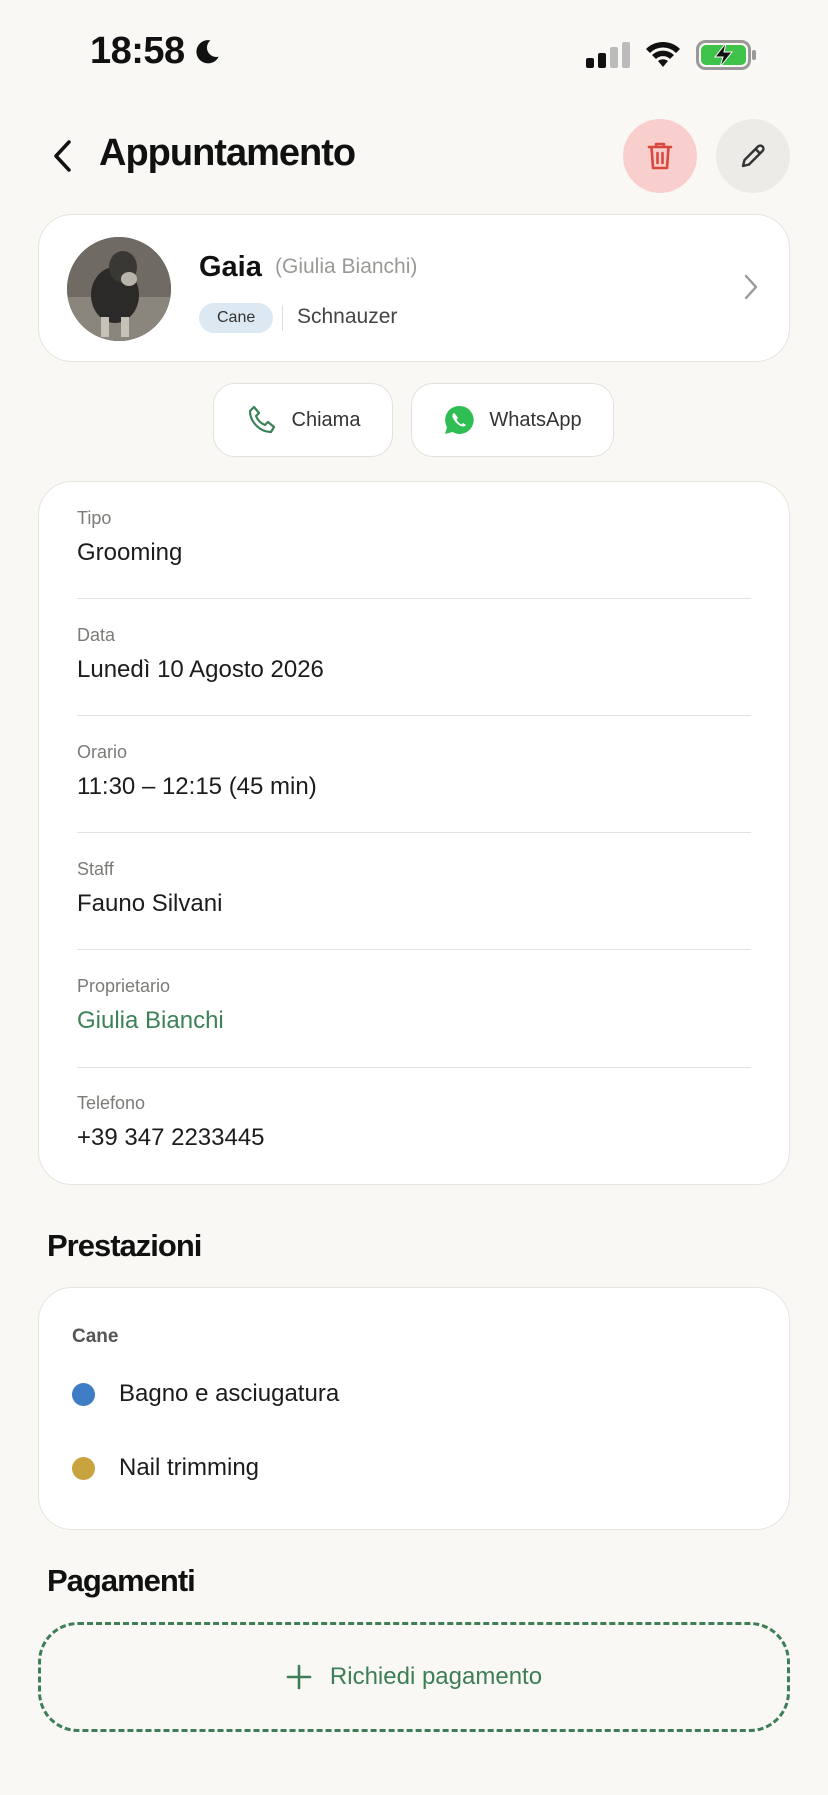 The height and width of the screenshot is (1795, 828). What do you see at coordinates (189, 1467) in the screenshot?
I see `service-name: Nail trimming` at bounding box center [189, 1467].